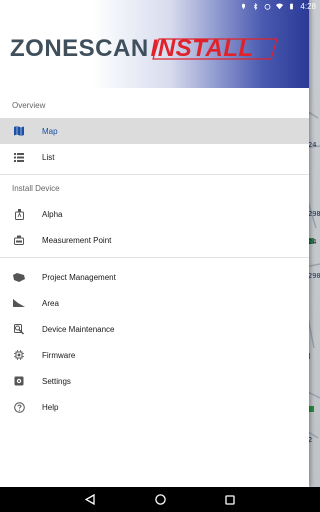  I want to click on home-button, so click(160, 500).